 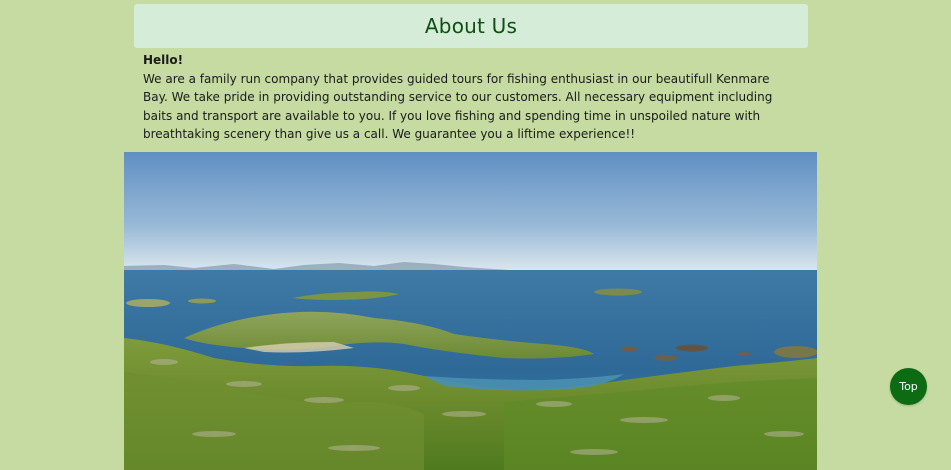 I want to click on greeting-text: Hello!, so click(x=163, y=60).